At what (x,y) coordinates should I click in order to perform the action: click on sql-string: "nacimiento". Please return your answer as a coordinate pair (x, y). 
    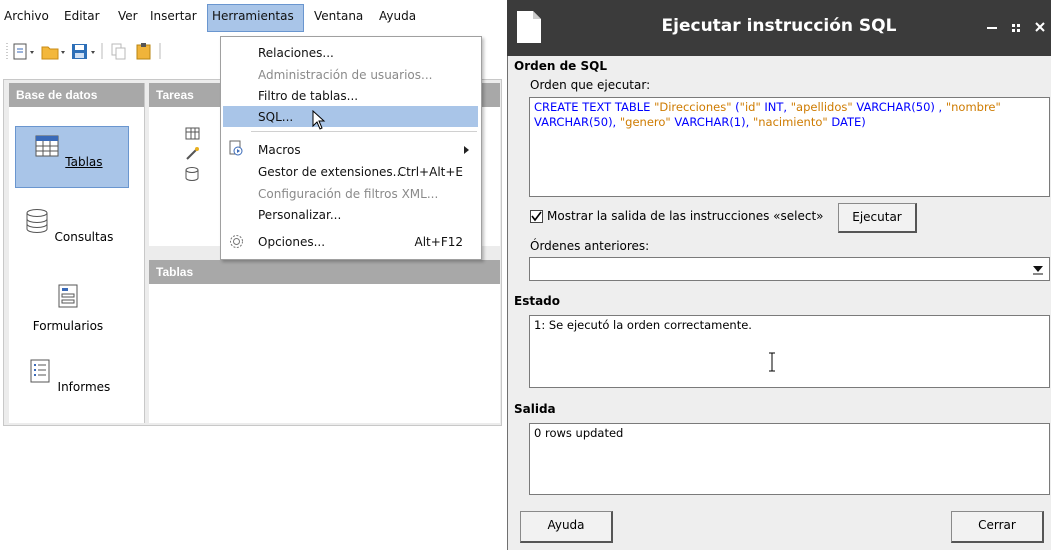
    Looking at the image, I should click on (790, 122).